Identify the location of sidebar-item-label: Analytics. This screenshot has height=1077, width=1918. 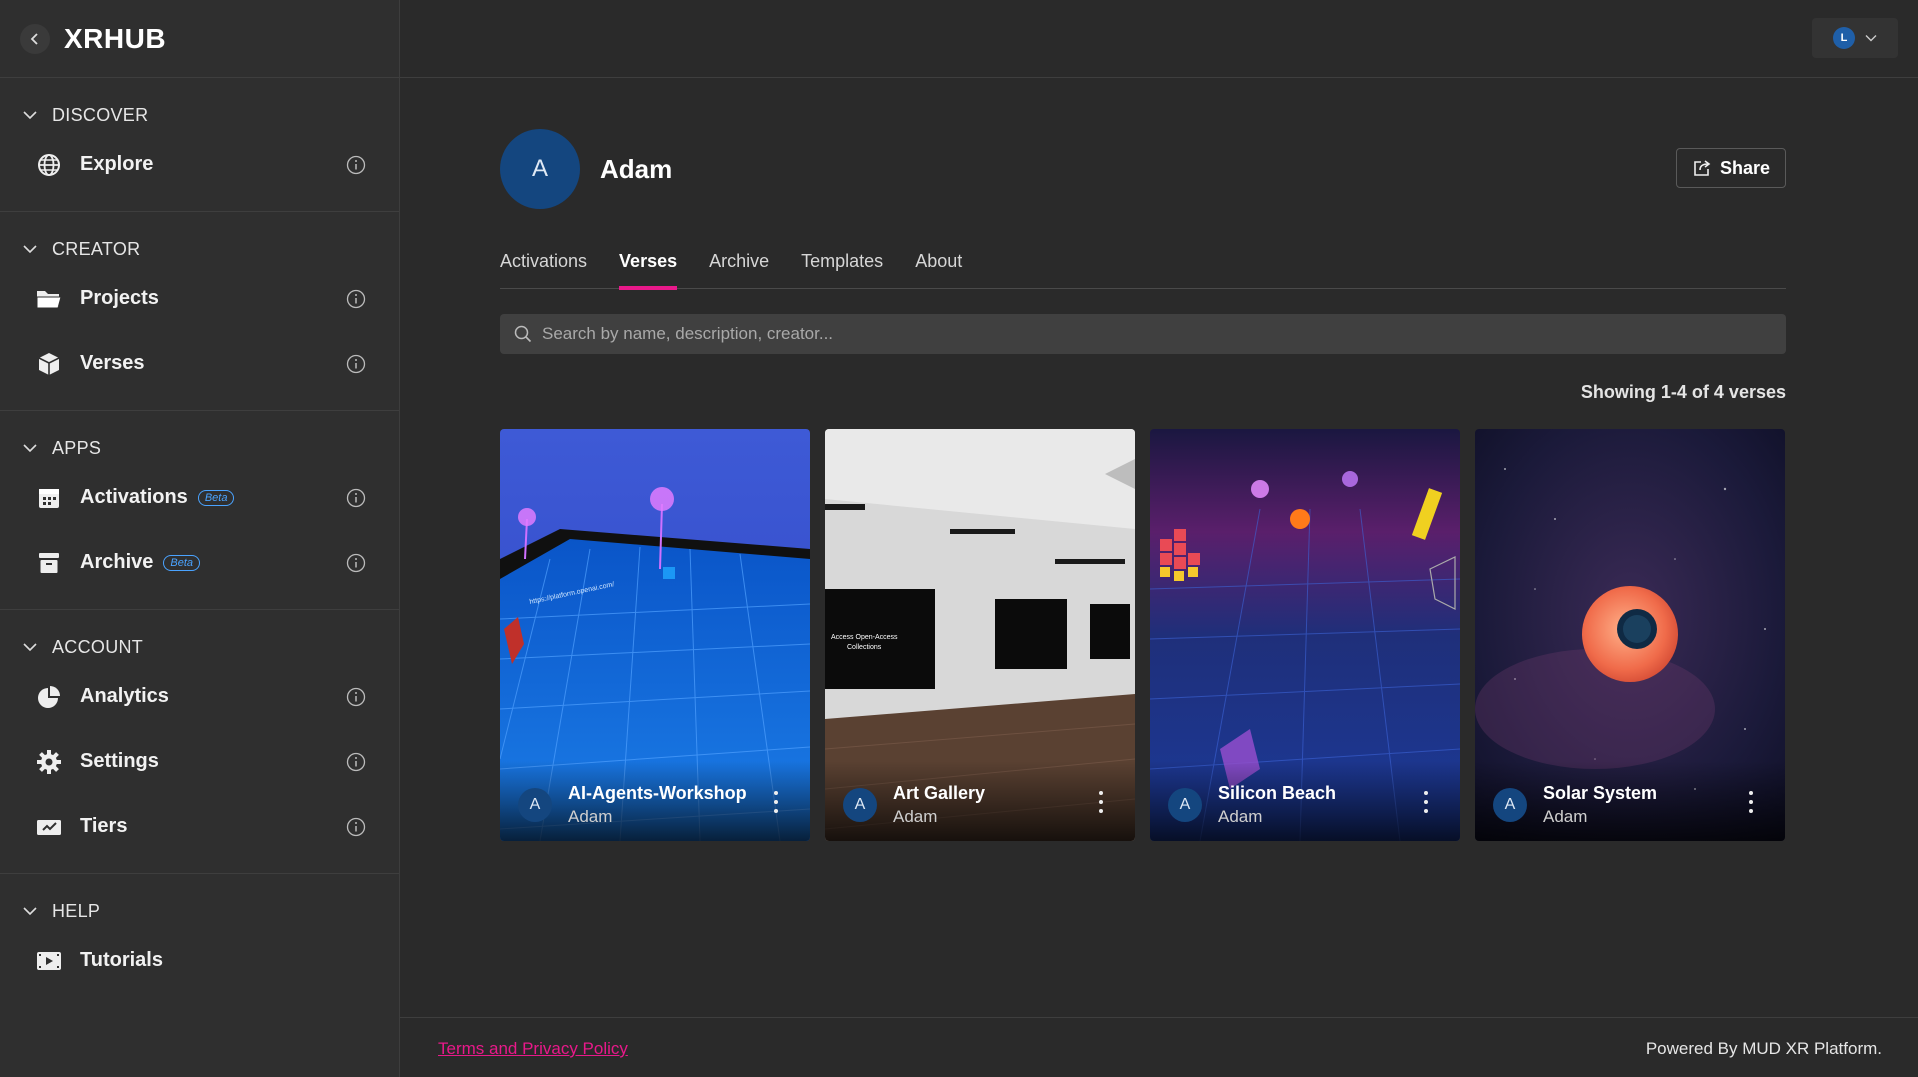
(124, 696).